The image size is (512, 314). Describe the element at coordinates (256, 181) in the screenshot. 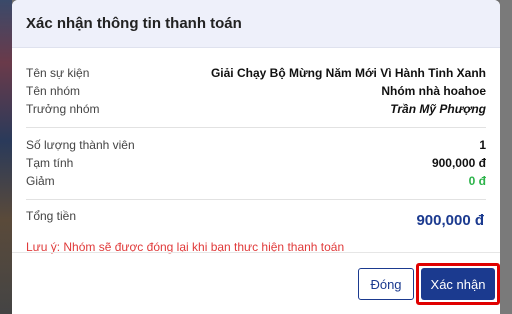

I see `discount-row: Giảm 0 đ` at that location.